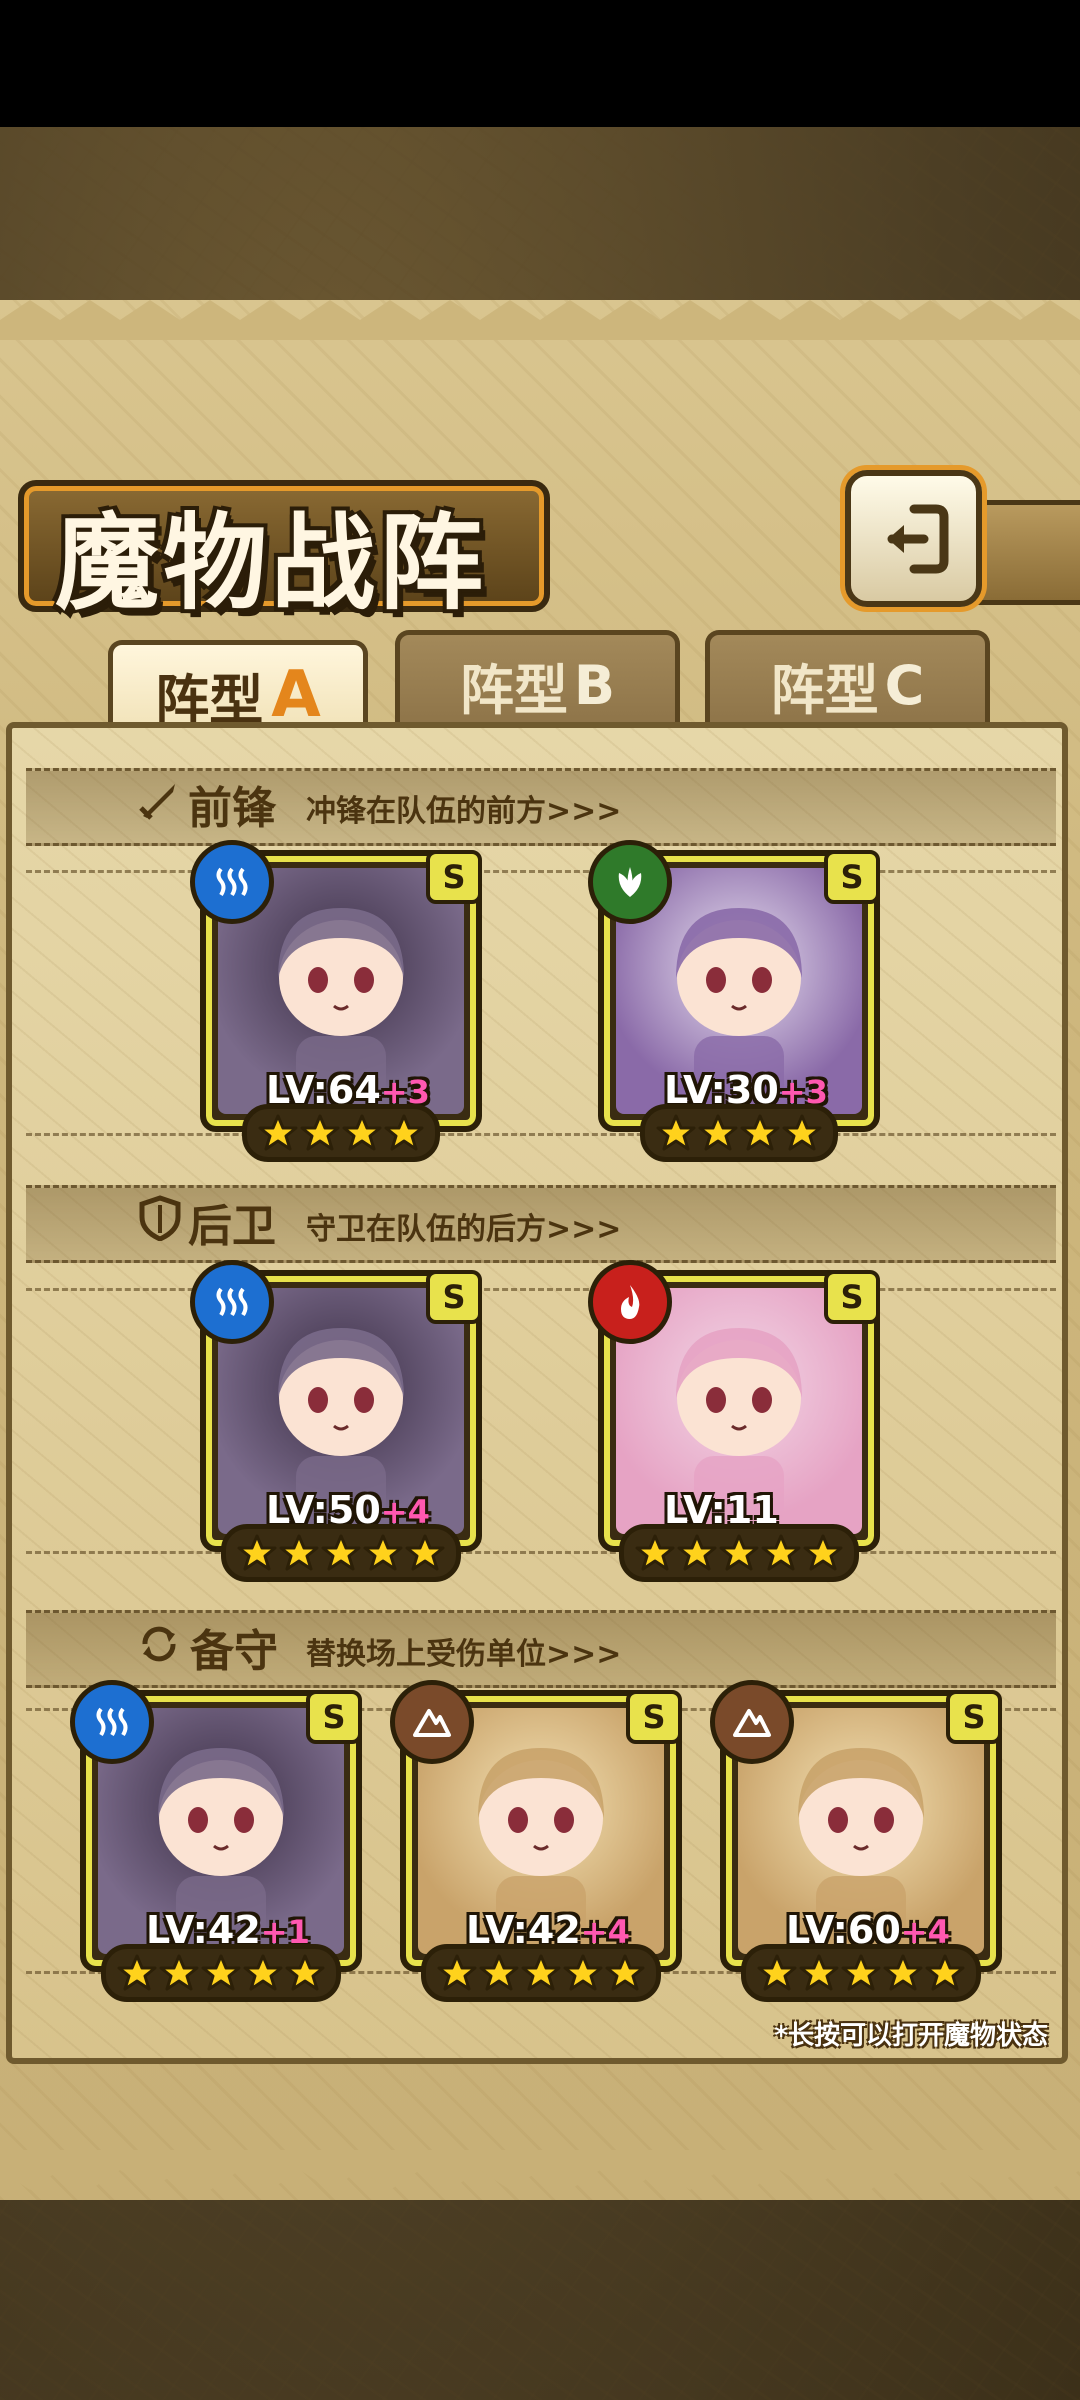 Image resolution: width=1080 pixels, height=2400 pixels. I want to click on tab-formation-b: 阵型 B, so click(537, 682).